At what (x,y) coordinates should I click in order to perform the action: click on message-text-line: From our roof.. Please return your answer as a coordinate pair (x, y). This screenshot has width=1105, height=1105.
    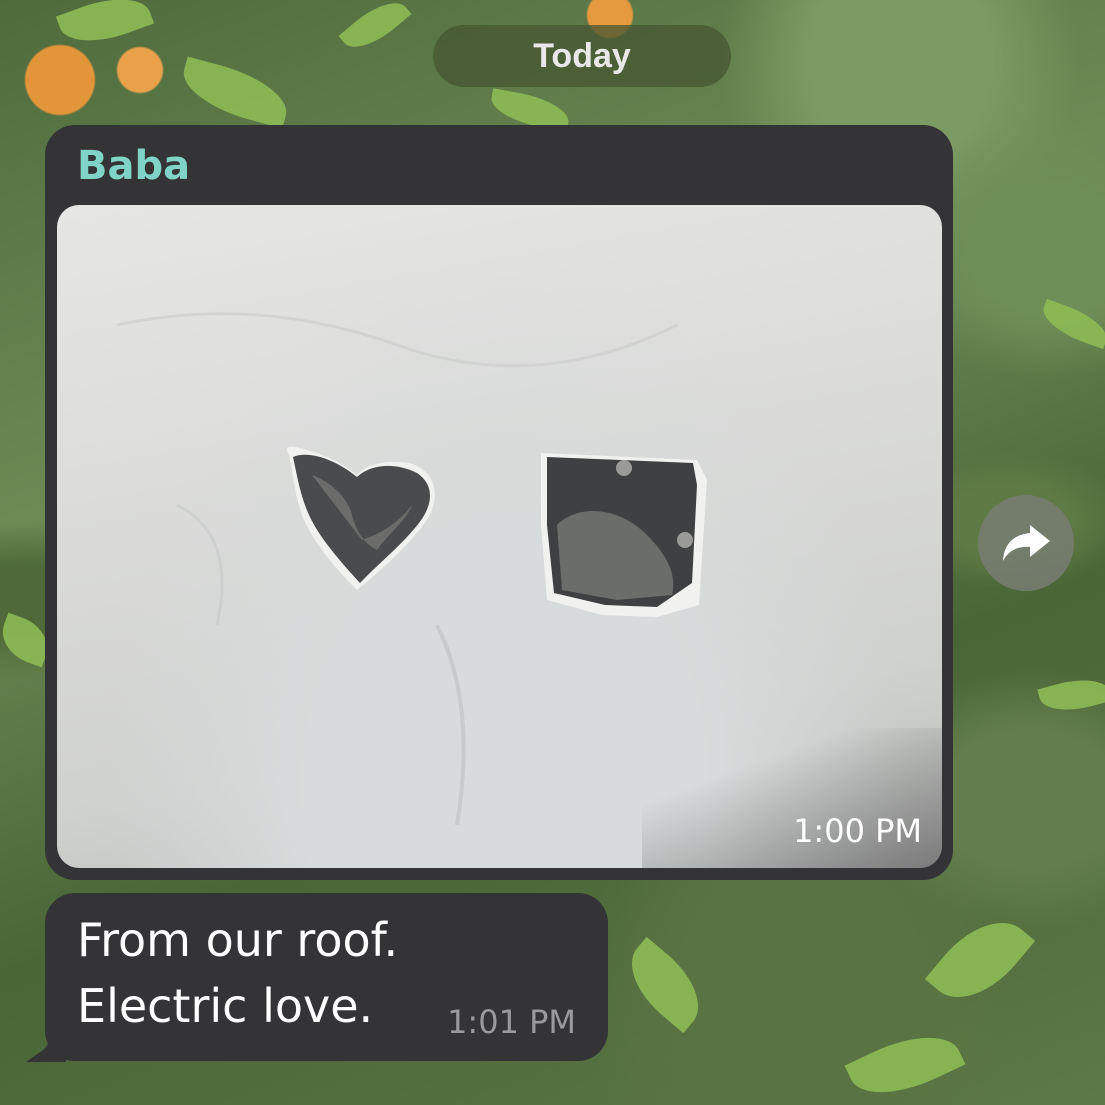
    Looking at the image, I should click on (238, 940).